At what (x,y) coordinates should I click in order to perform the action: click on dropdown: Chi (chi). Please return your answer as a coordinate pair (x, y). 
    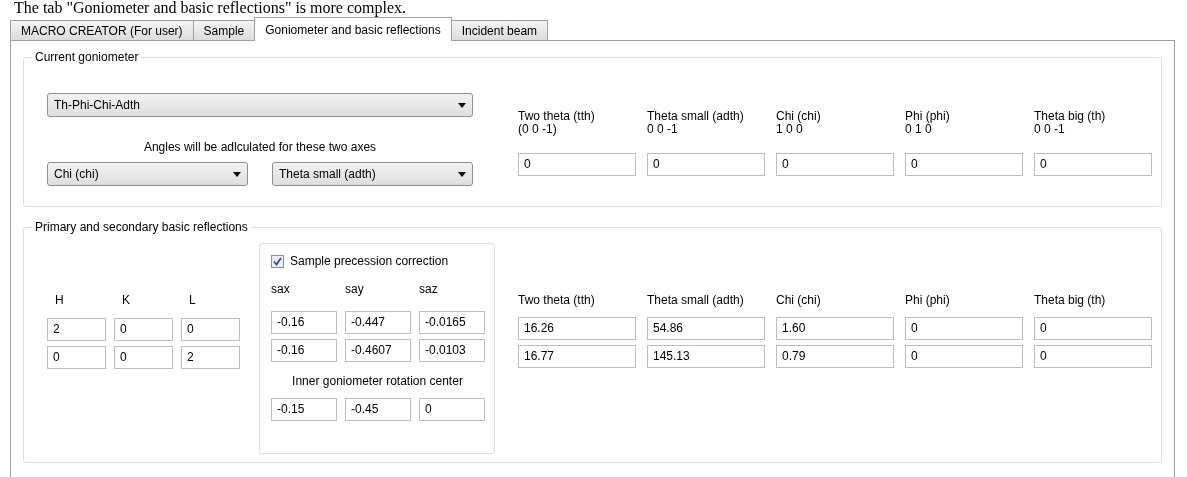
    Looking at the image, I should click on (147, 174).